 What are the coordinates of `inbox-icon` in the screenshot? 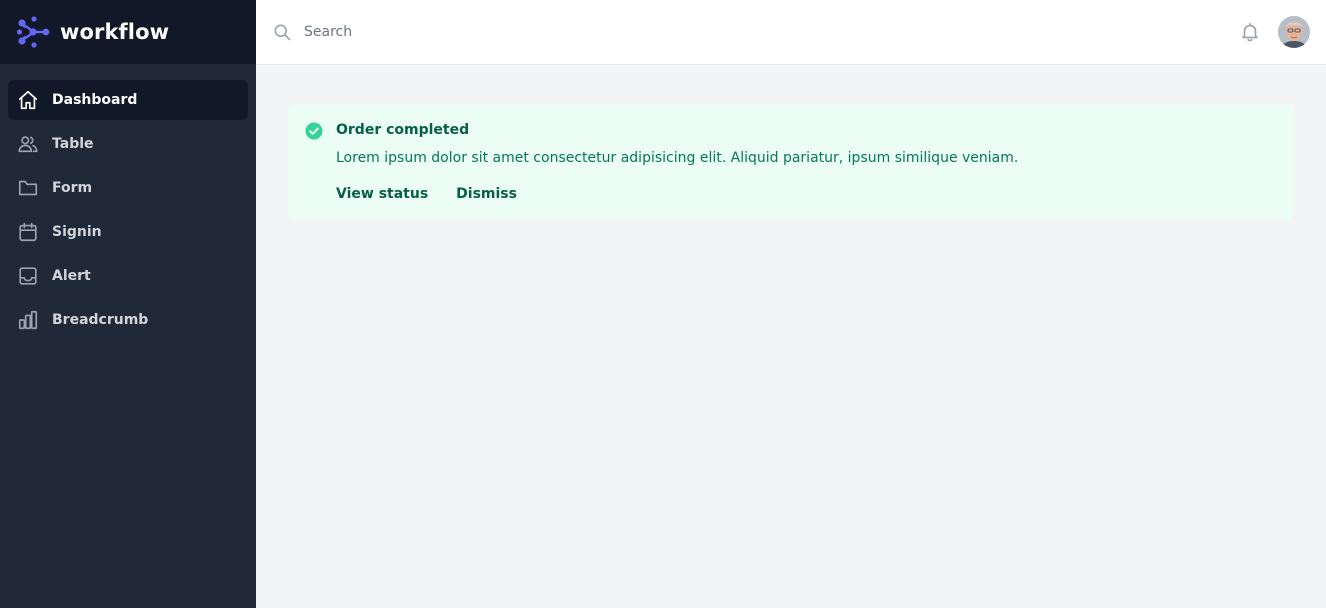 It's located at (28, 276).